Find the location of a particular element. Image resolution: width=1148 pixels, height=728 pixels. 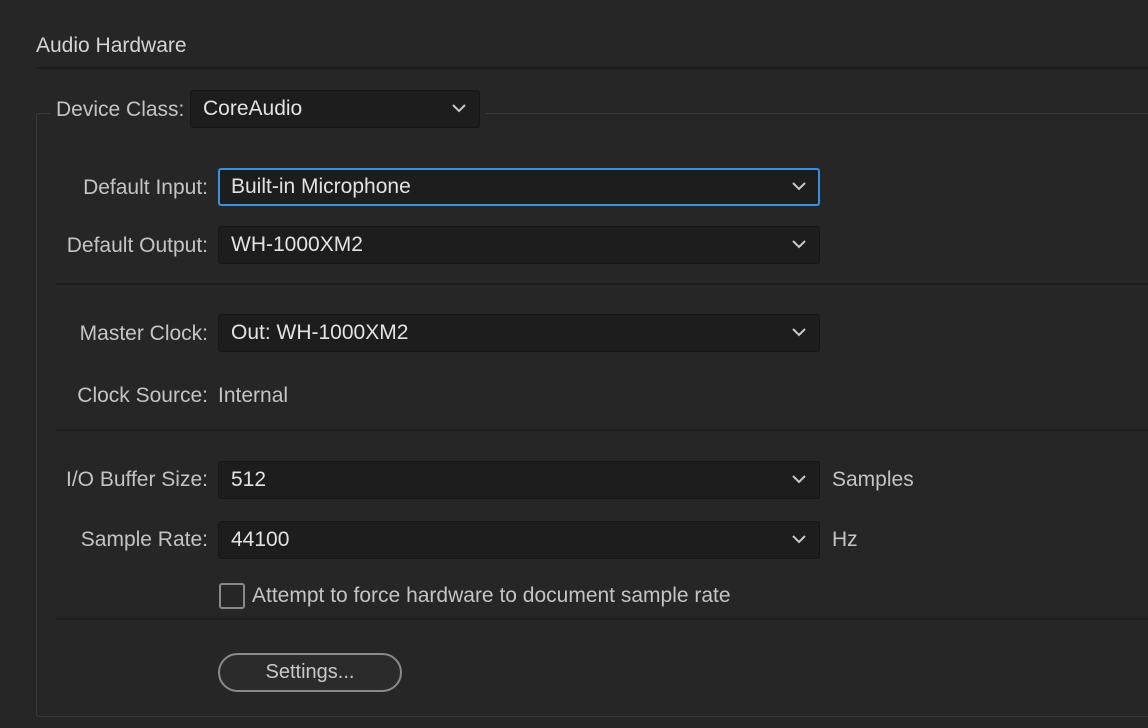

device-class-value: CoreAudio is located at coordinates (253, 108).